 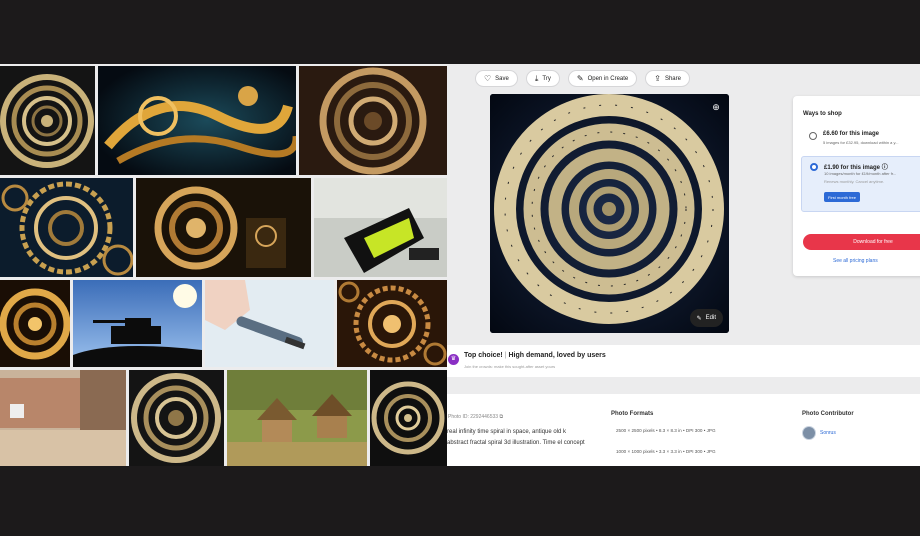 I want to click on result-thumb-tank-silhouette, so click(x=137, y=323).